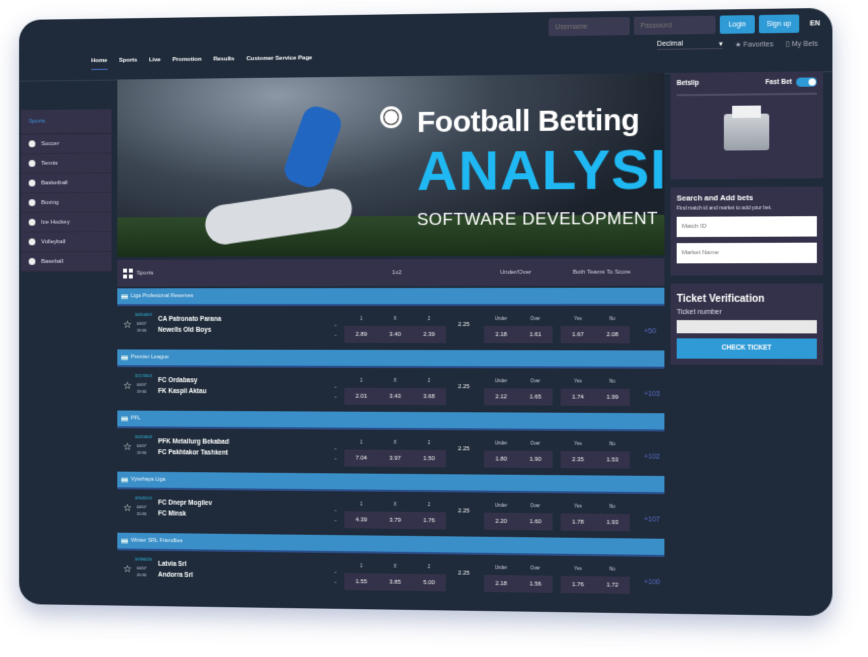  Describe the element at coordinates (361, 581) in the screenshot. I see `odd-button: 1.55` at that location.